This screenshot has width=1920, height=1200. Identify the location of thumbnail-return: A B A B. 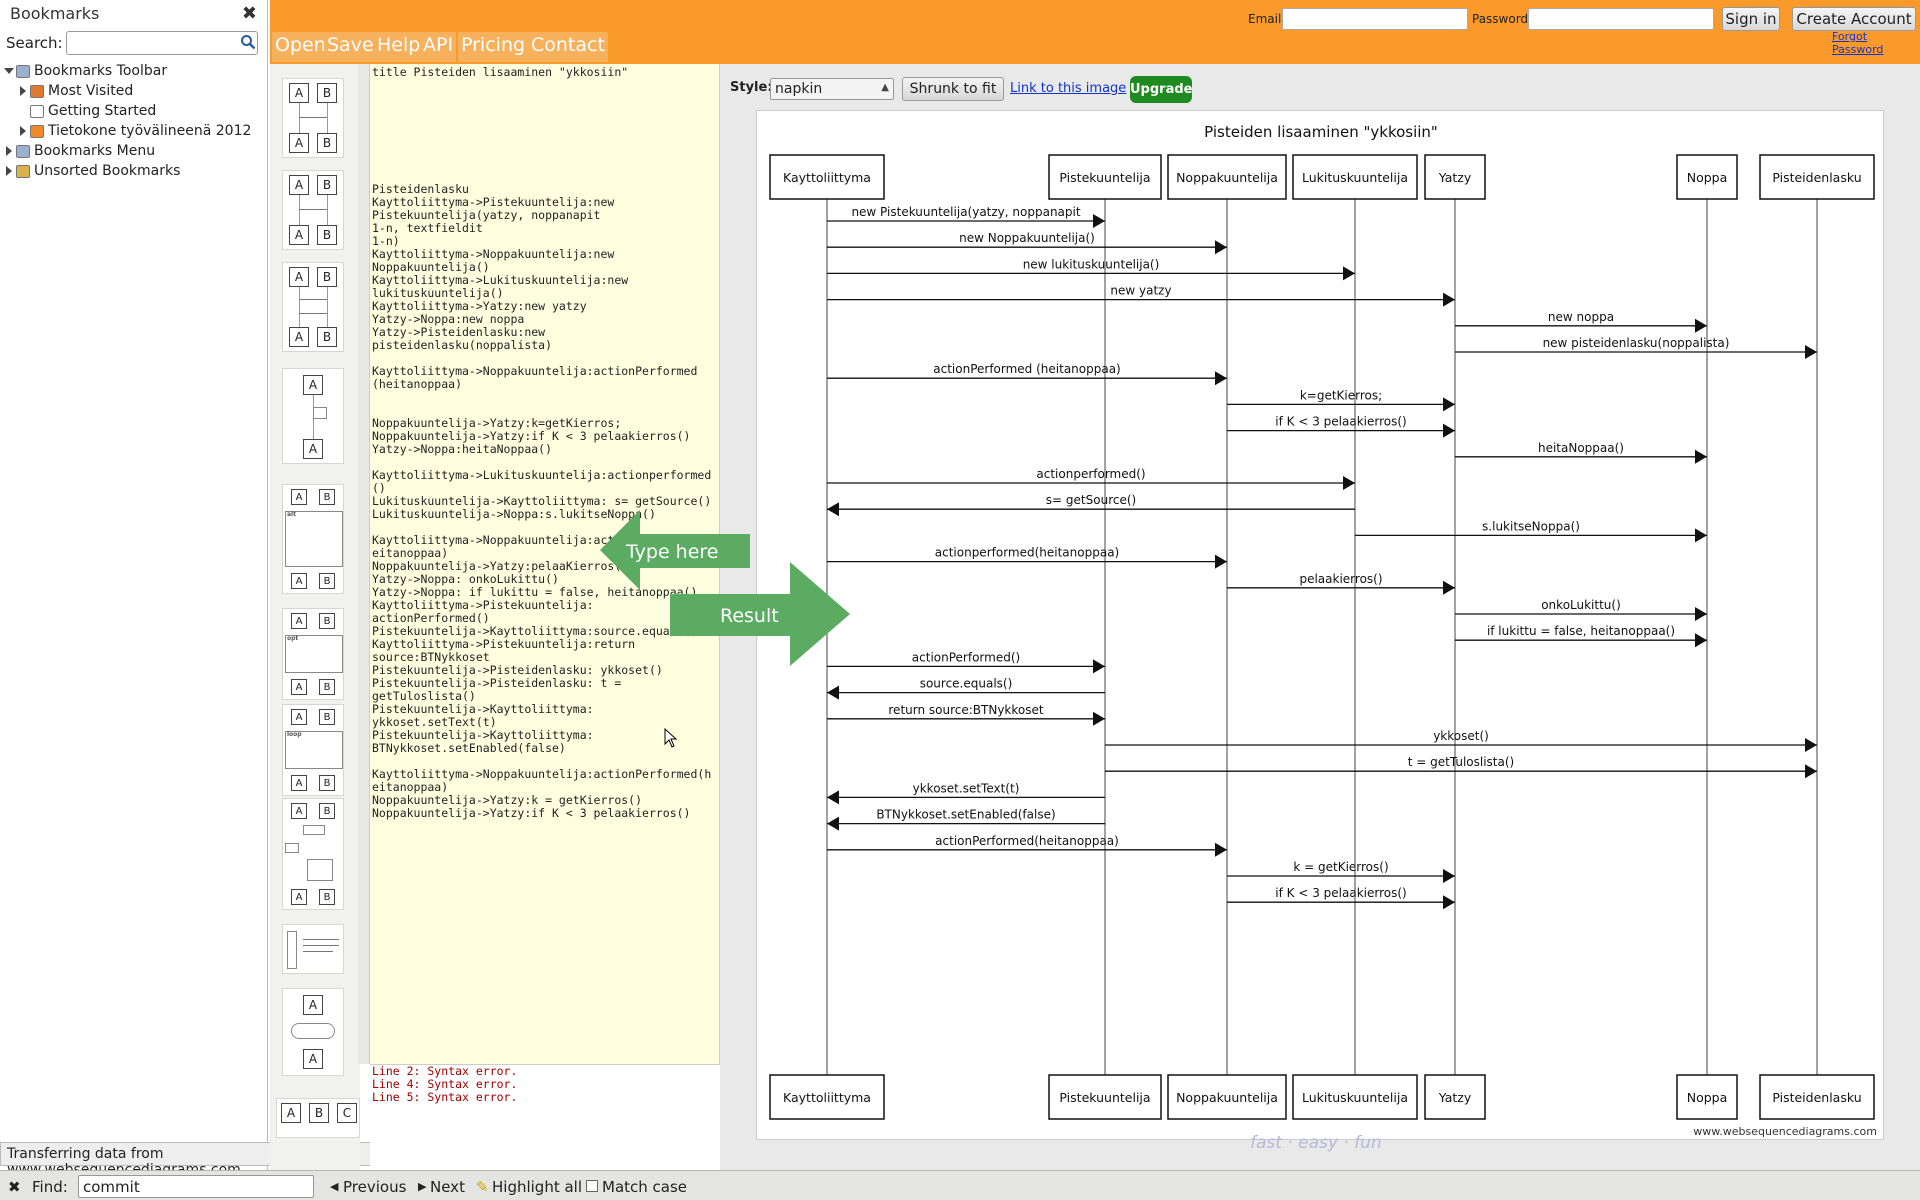
(313, 210).